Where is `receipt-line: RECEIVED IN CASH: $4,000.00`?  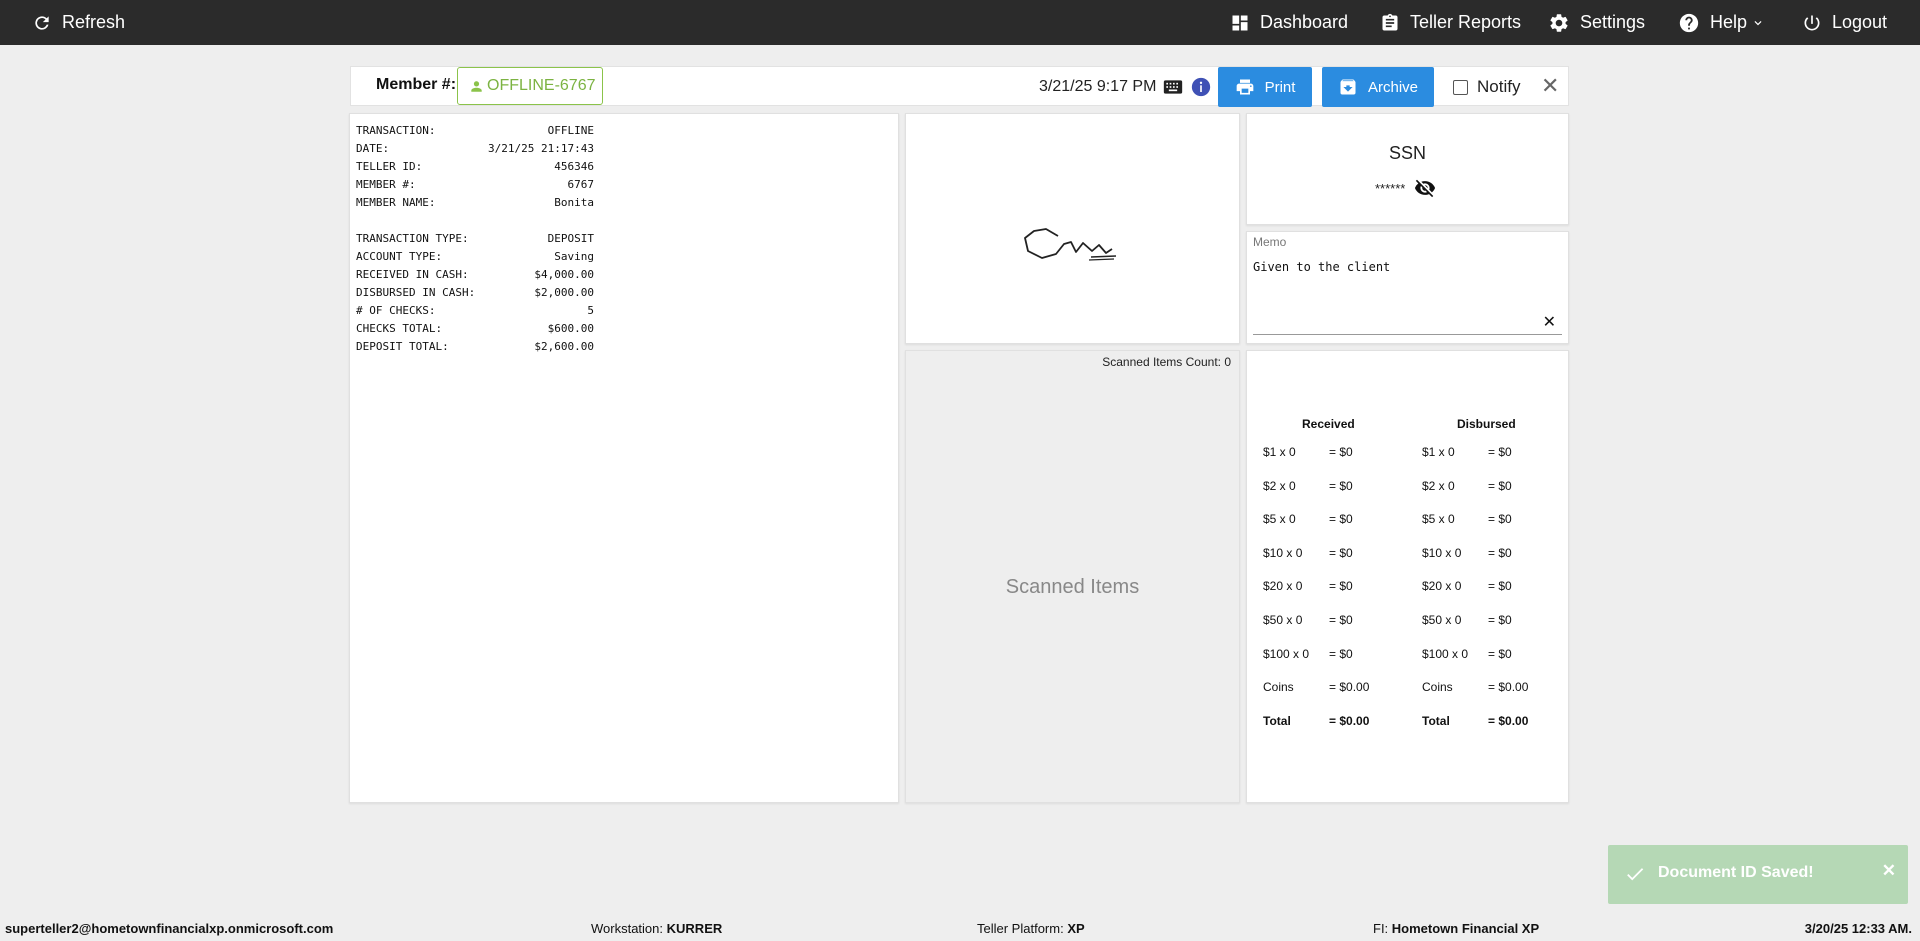
receipt-line: RECEIVED IN CASH: $4,000.00 is located at coordinates (475, 275).